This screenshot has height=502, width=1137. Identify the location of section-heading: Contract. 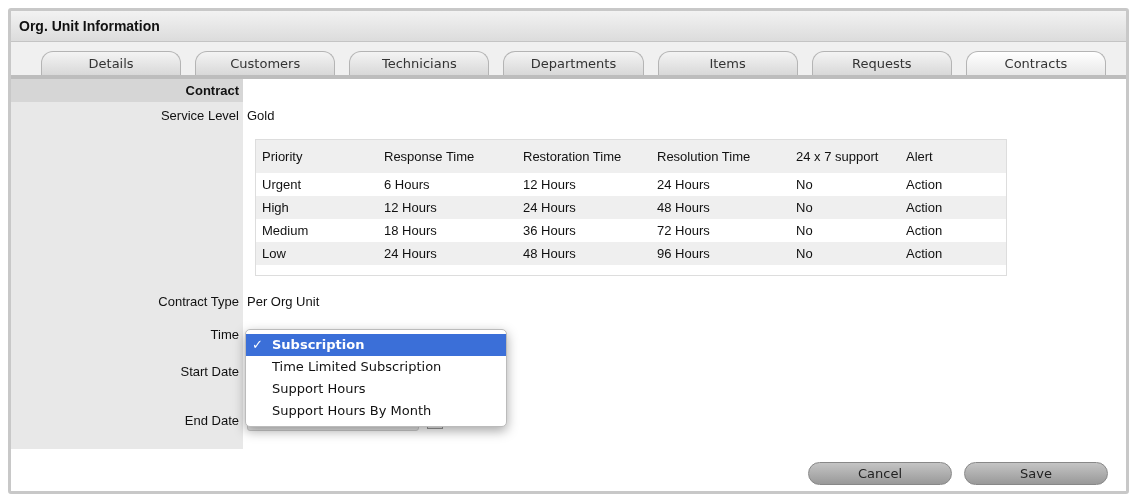
(127, 90).